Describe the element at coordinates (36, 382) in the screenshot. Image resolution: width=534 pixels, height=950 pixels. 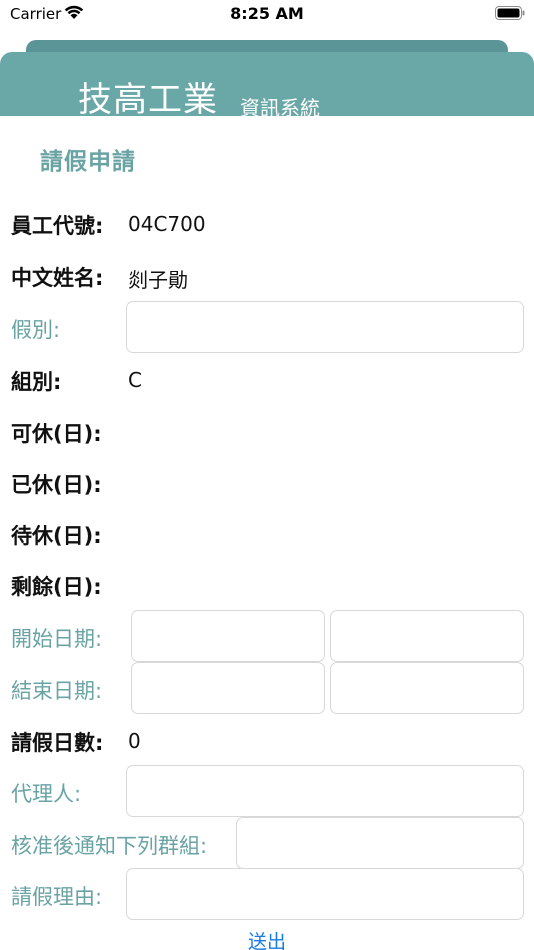
I see `group-label: 組別:` at that location.